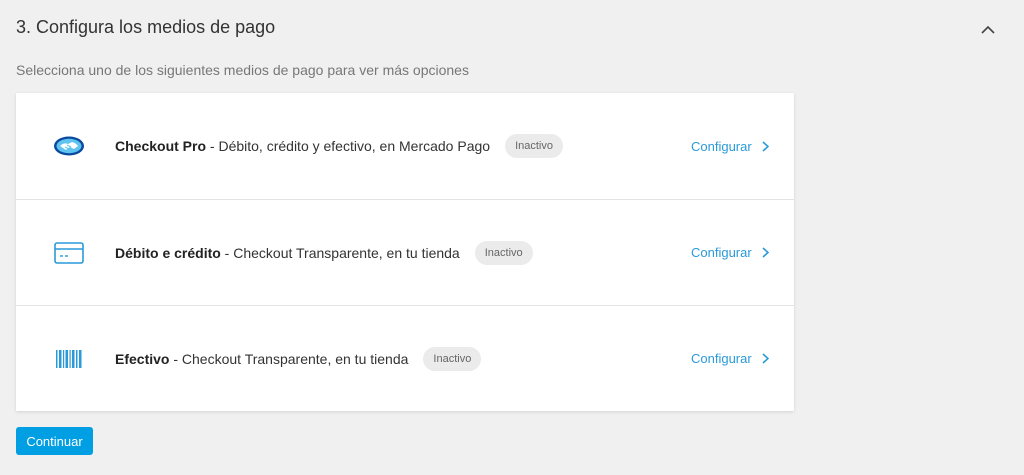  I want to click on configure-link-debit-credit: Configurar, so click(730, 252).